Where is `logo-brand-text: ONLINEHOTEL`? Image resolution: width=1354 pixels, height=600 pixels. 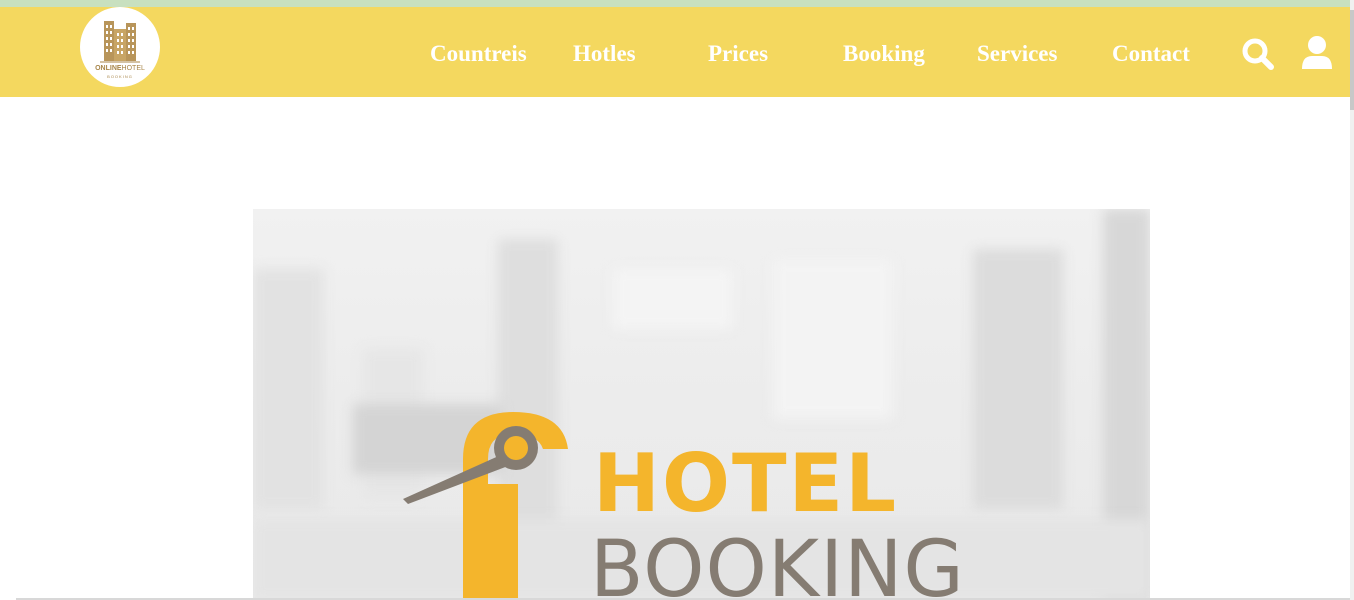
logo-brand-text: ONLINEHOTEL is located at coordinates (120, 68).